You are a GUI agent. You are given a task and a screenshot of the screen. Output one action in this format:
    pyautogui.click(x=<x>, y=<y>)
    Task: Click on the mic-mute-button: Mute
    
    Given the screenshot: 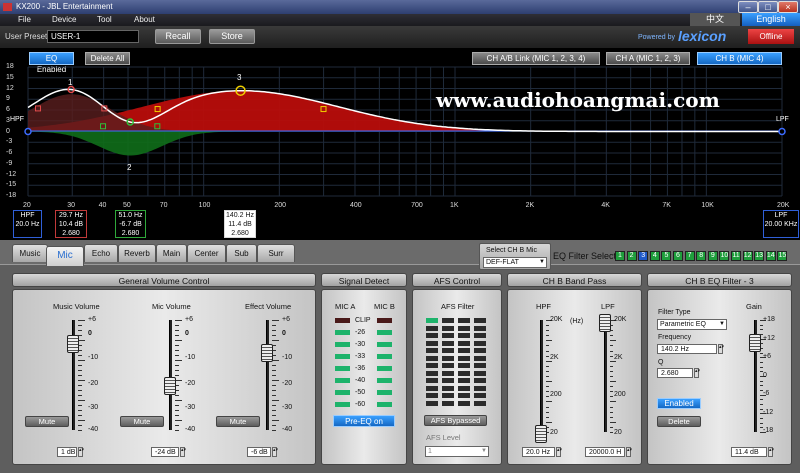 What is the action you would take?
    pyautogui.click(x=142, y=421)
    